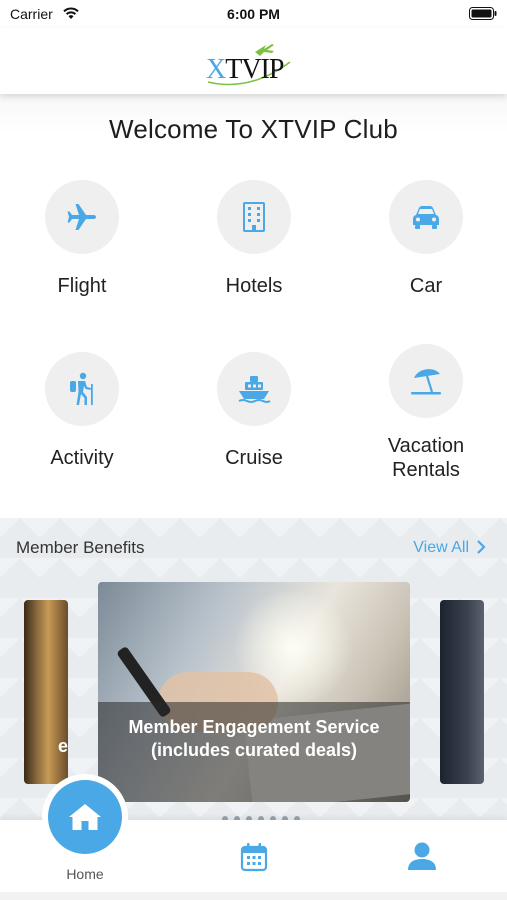  I want to click on service-label: Hotels, so click(254, 286).